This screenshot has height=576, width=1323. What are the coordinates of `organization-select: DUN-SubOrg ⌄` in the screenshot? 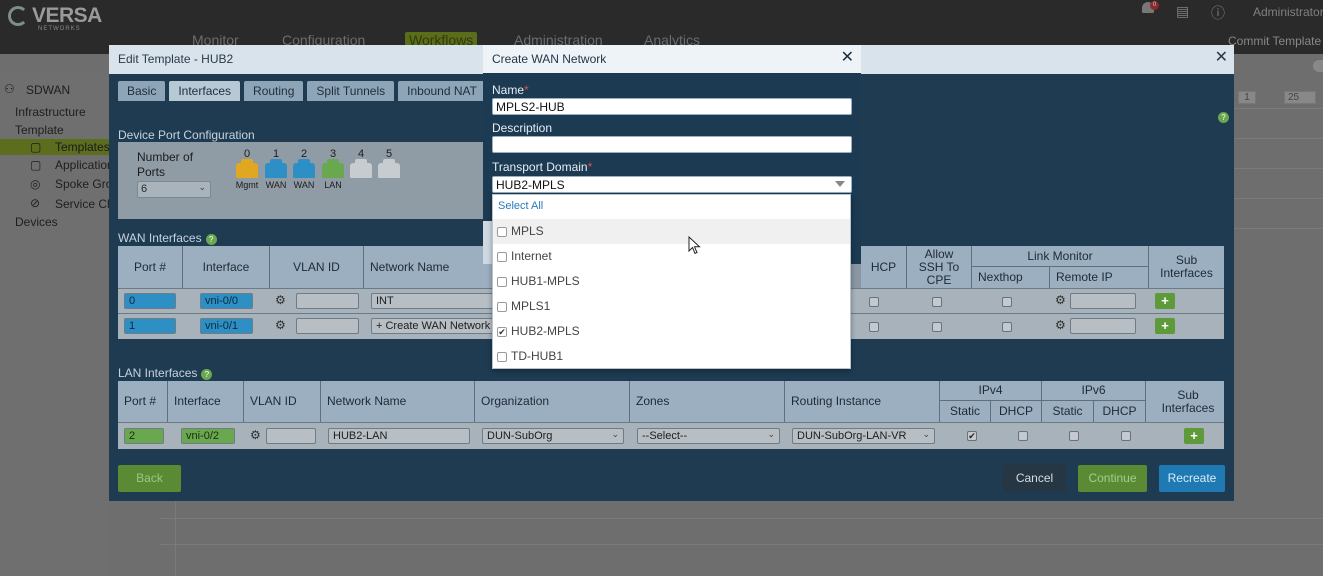 It's located at (553, 436).